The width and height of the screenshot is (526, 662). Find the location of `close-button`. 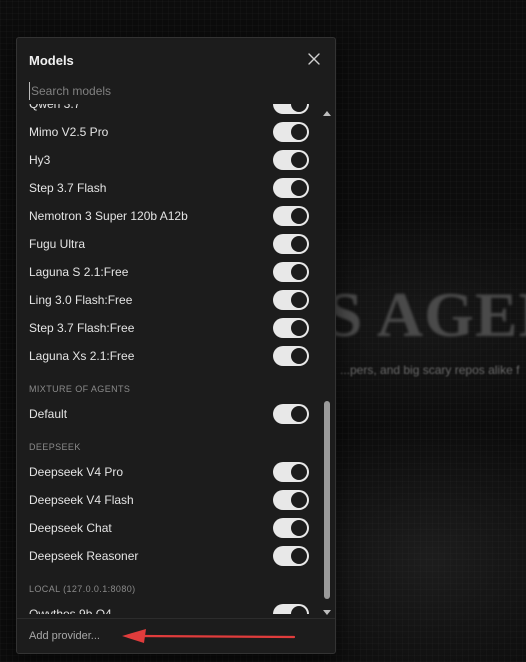

close-button is located at coordinates (314, 59).